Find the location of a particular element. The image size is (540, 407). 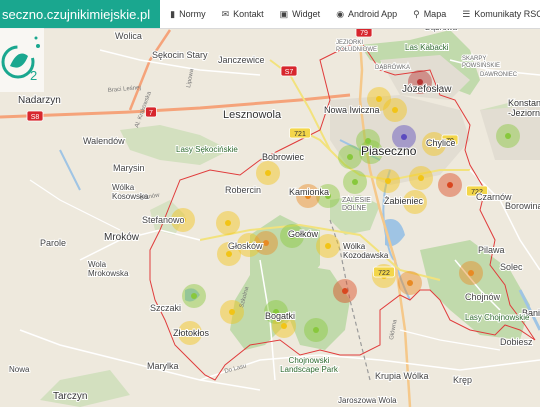

map-marker-icon: ⚲ is located at coordinates (416, 13).